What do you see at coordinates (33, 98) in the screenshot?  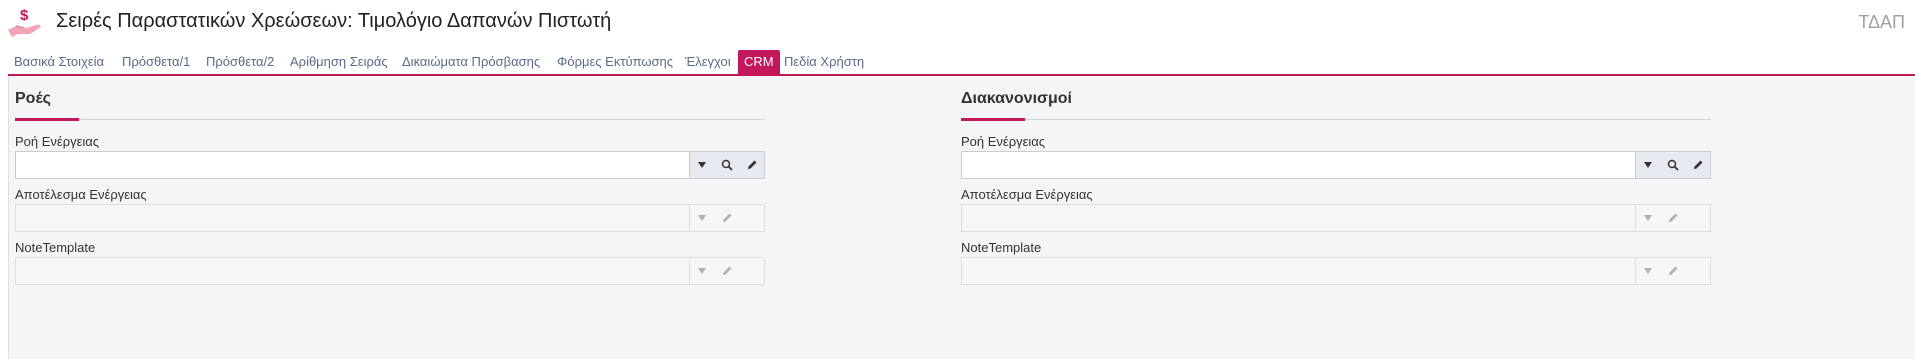 I see `section-title: Ροές` at bounding box center [33, 98].